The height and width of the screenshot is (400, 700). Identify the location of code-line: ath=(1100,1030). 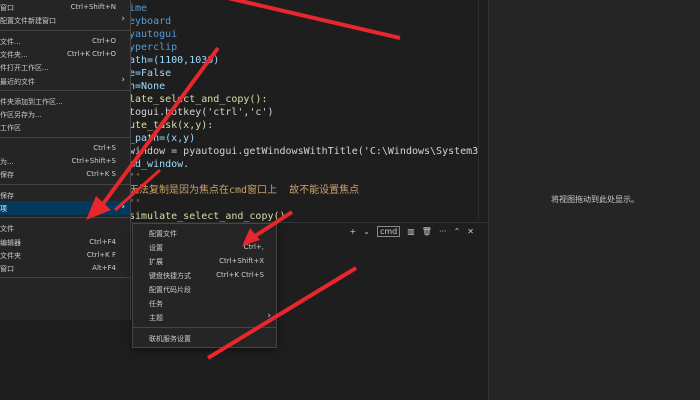
(174, 60).